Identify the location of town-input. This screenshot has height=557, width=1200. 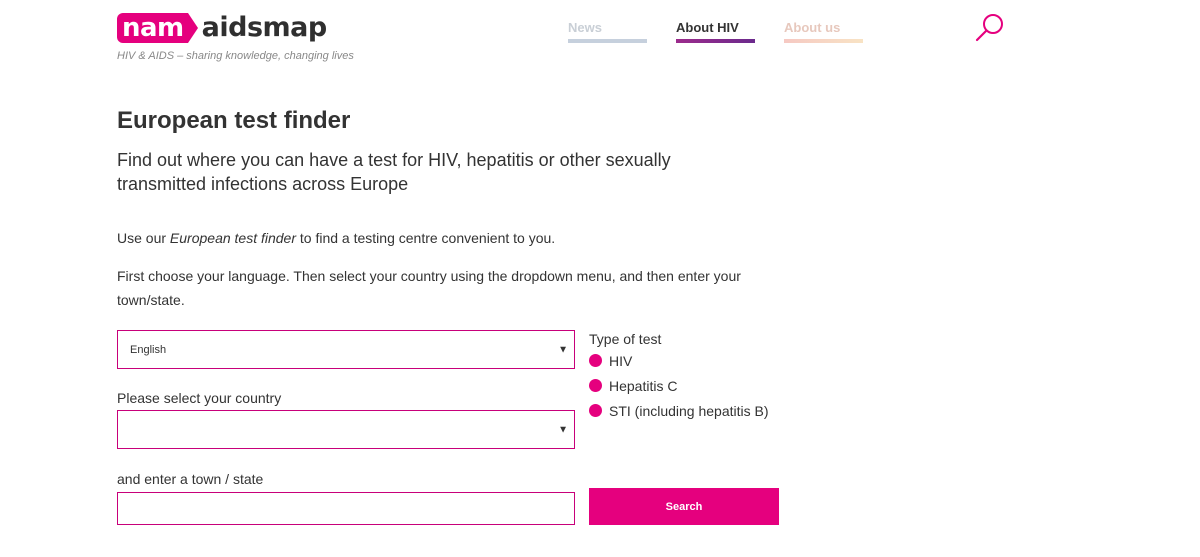
(346, 508).